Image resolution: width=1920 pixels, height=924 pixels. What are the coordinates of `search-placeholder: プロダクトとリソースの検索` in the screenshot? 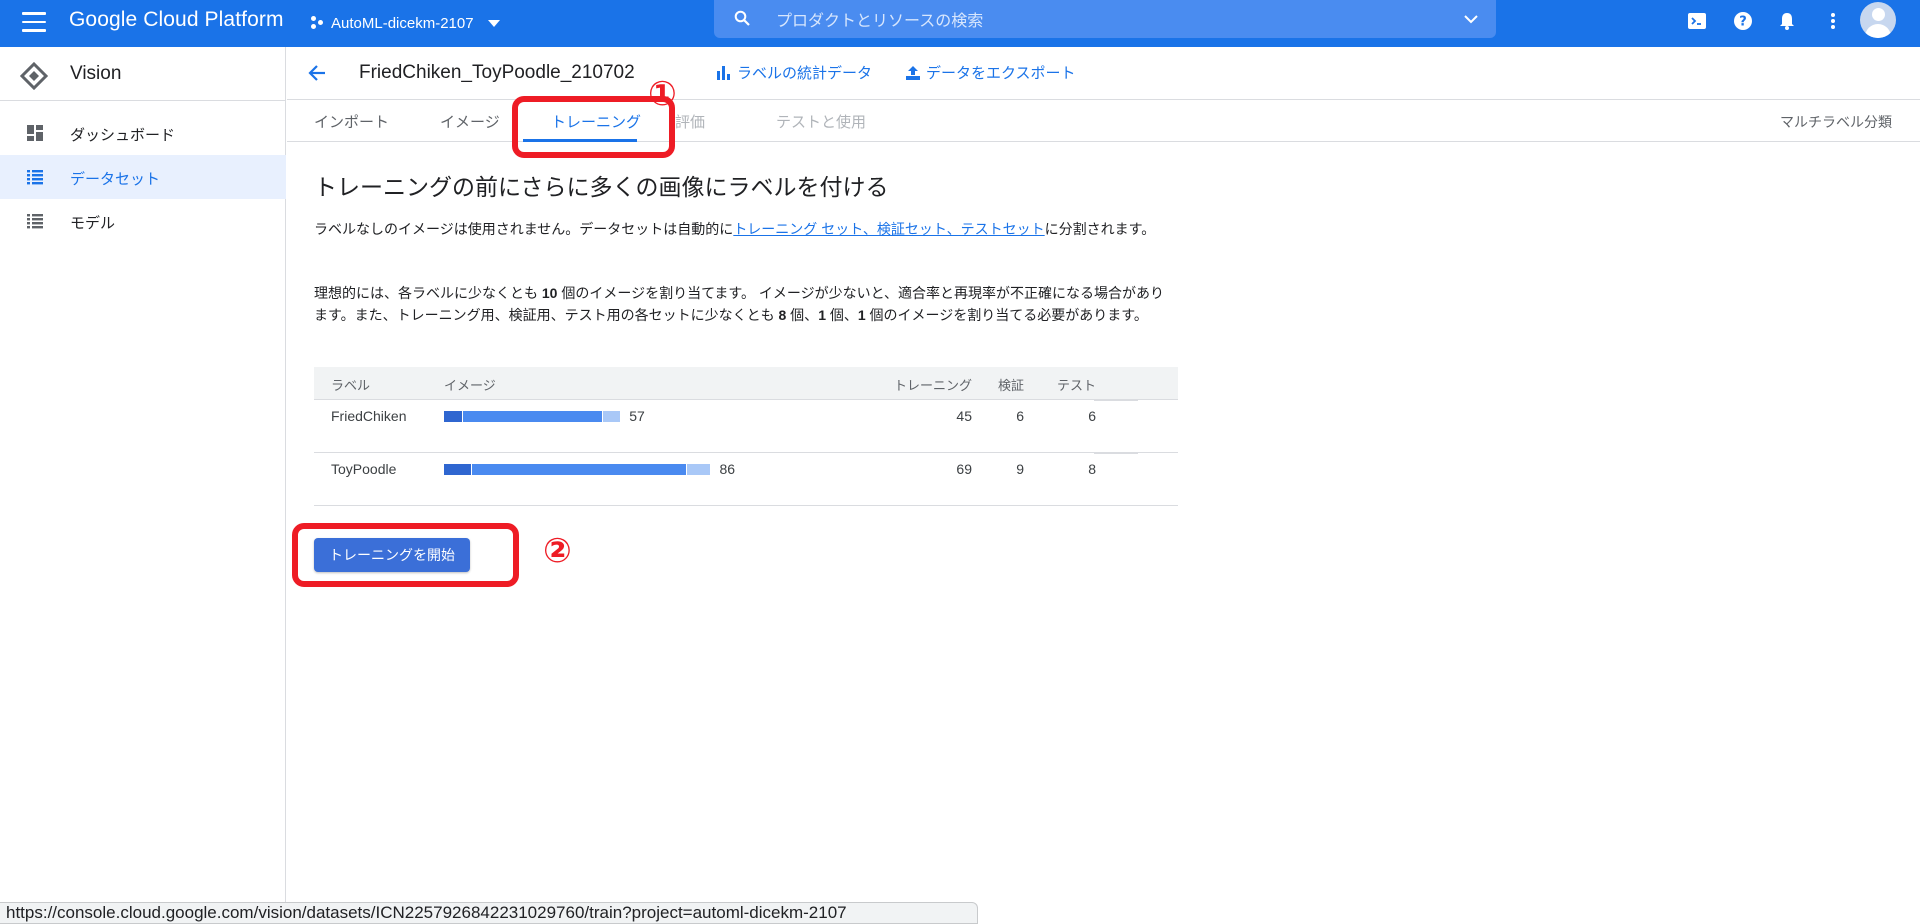 It's located at (880, 21).